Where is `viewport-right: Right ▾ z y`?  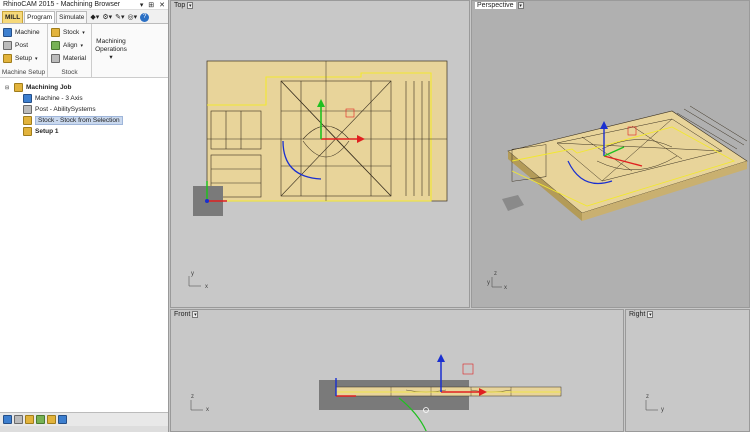 viewport-right: Right ▾ z y is located at coordinates (687, 370).